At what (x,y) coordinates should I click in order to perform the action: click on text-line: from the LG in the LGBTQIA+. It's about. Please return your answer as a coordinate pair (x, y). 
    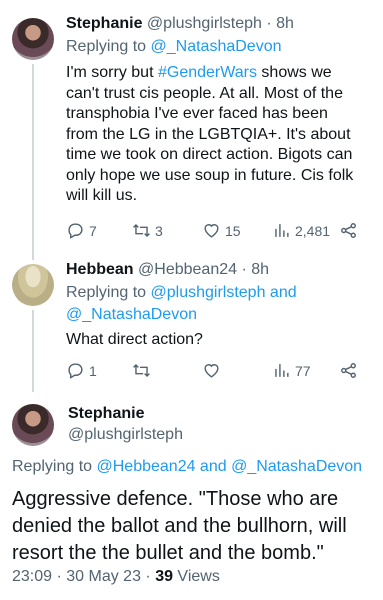
    Looking at the image, I should click on (208, 134).